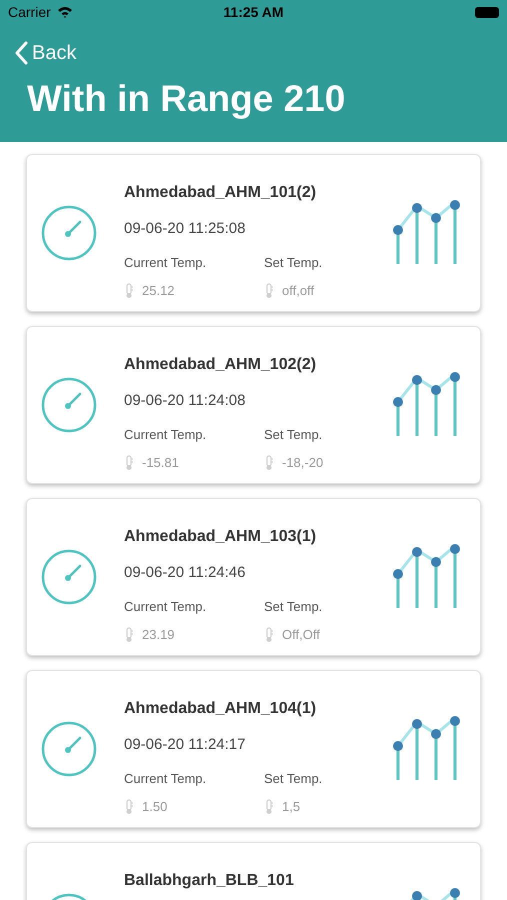 Image resolution: width=507 pixels, height=900 pixels. Describe the element at coordinates (185, 573) in the screenshot. I see `timestamp: 09-06-20 11:24:46` at that location.